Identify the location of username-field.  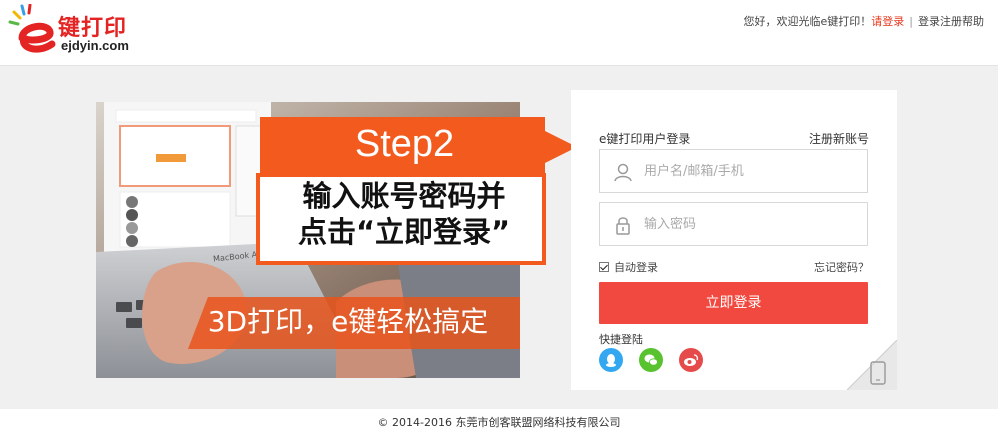
(733, 171).